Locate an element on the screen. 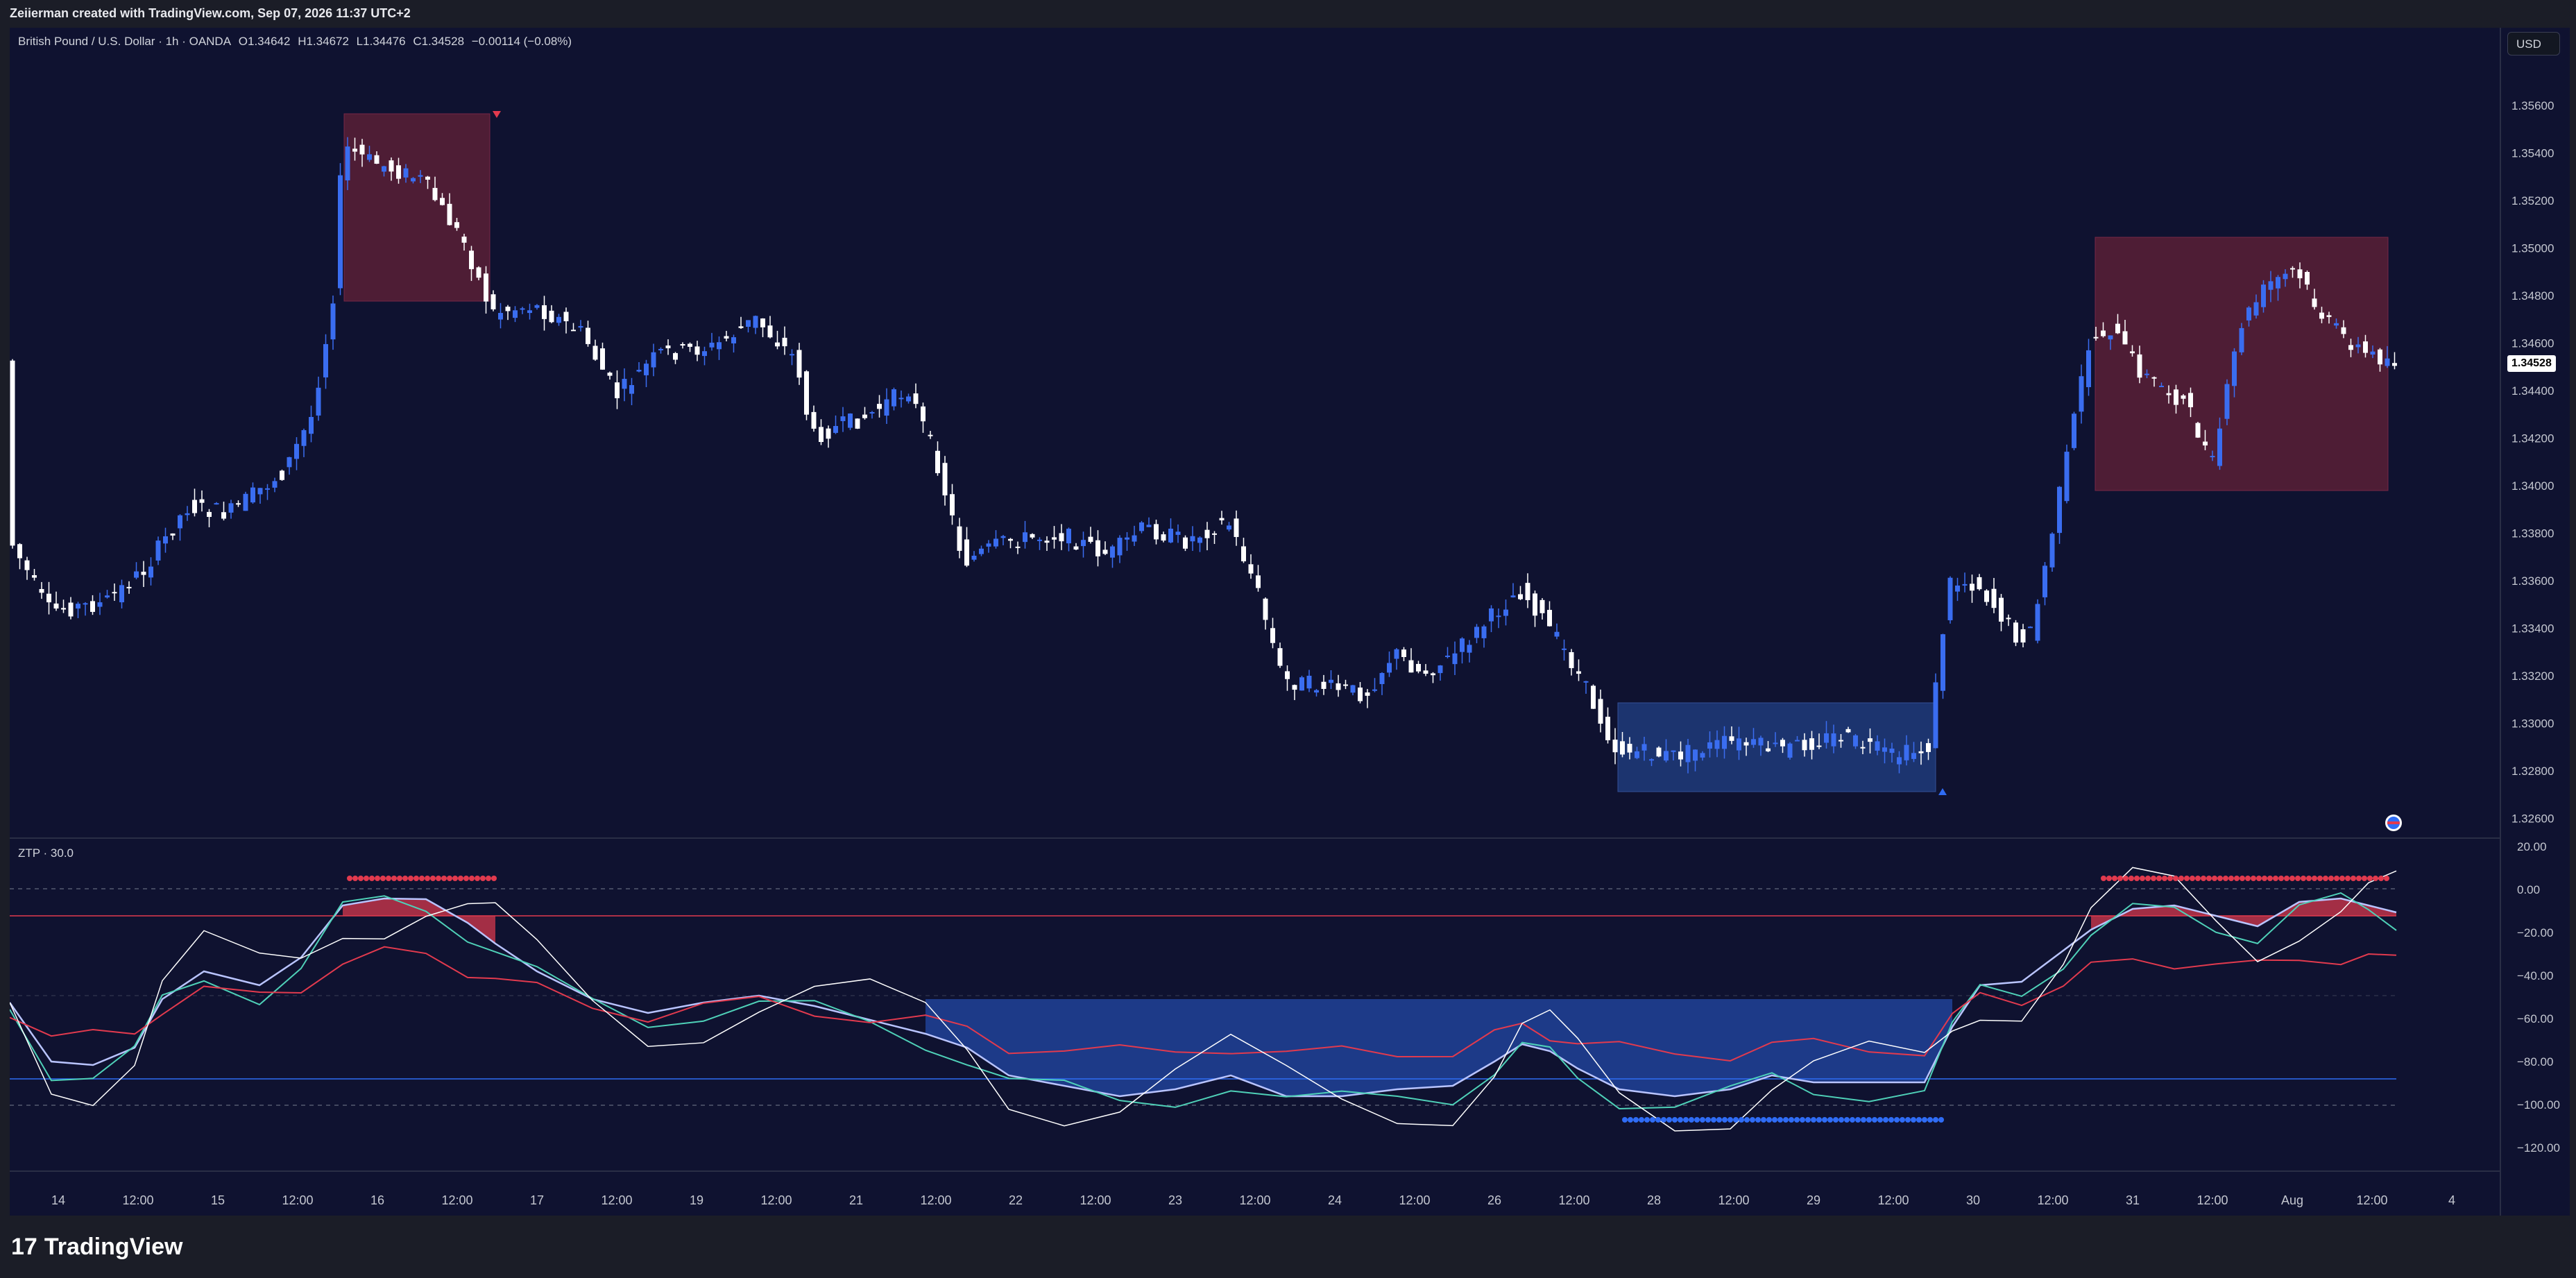 This screenshot has width=2576, height=1278. flag-icon is located at coordinates (2393, 823).